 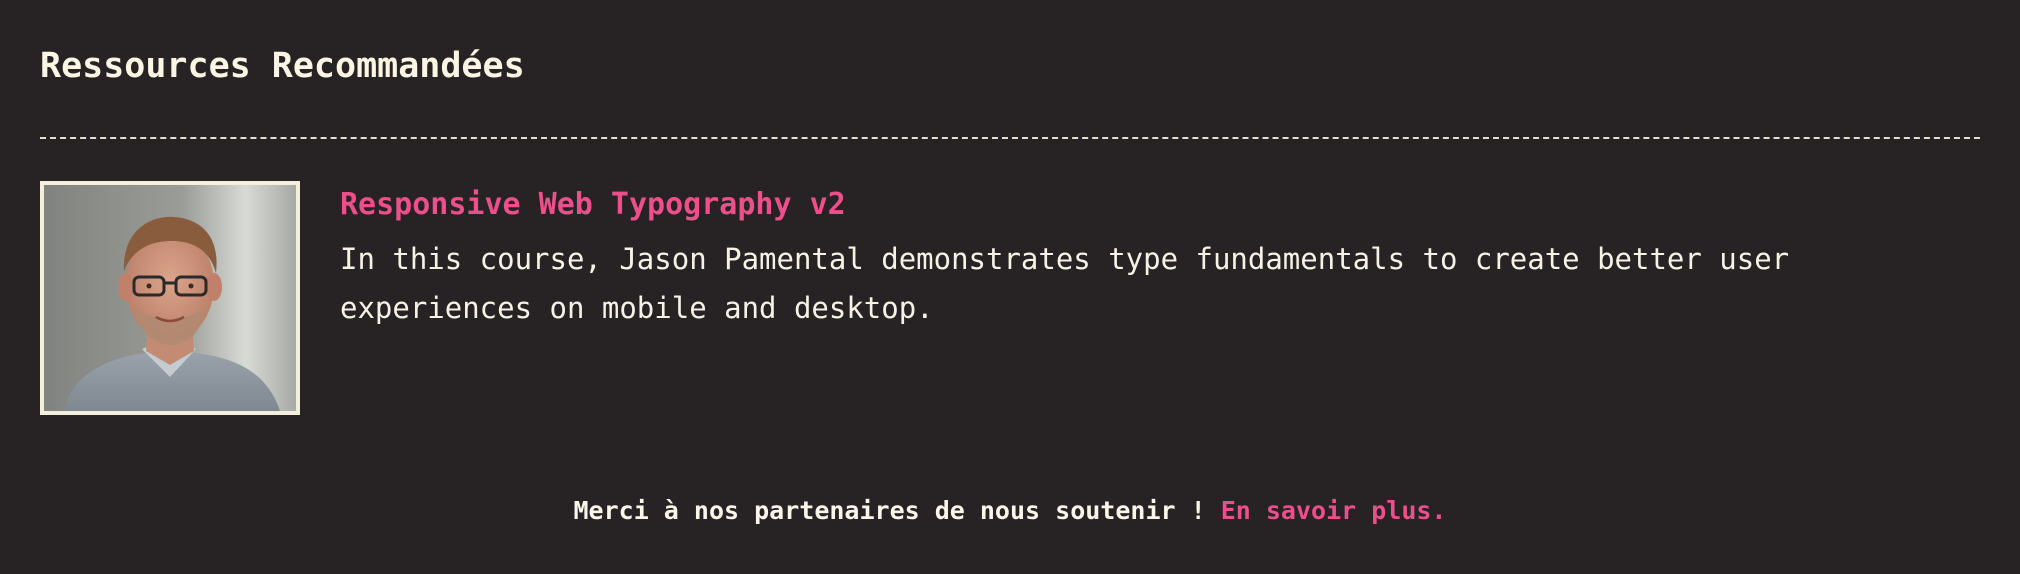 What do you see at coordinates (1010, 138) in the screenshot?
I see `dashed-divider` at bounding box center [1010, 138].